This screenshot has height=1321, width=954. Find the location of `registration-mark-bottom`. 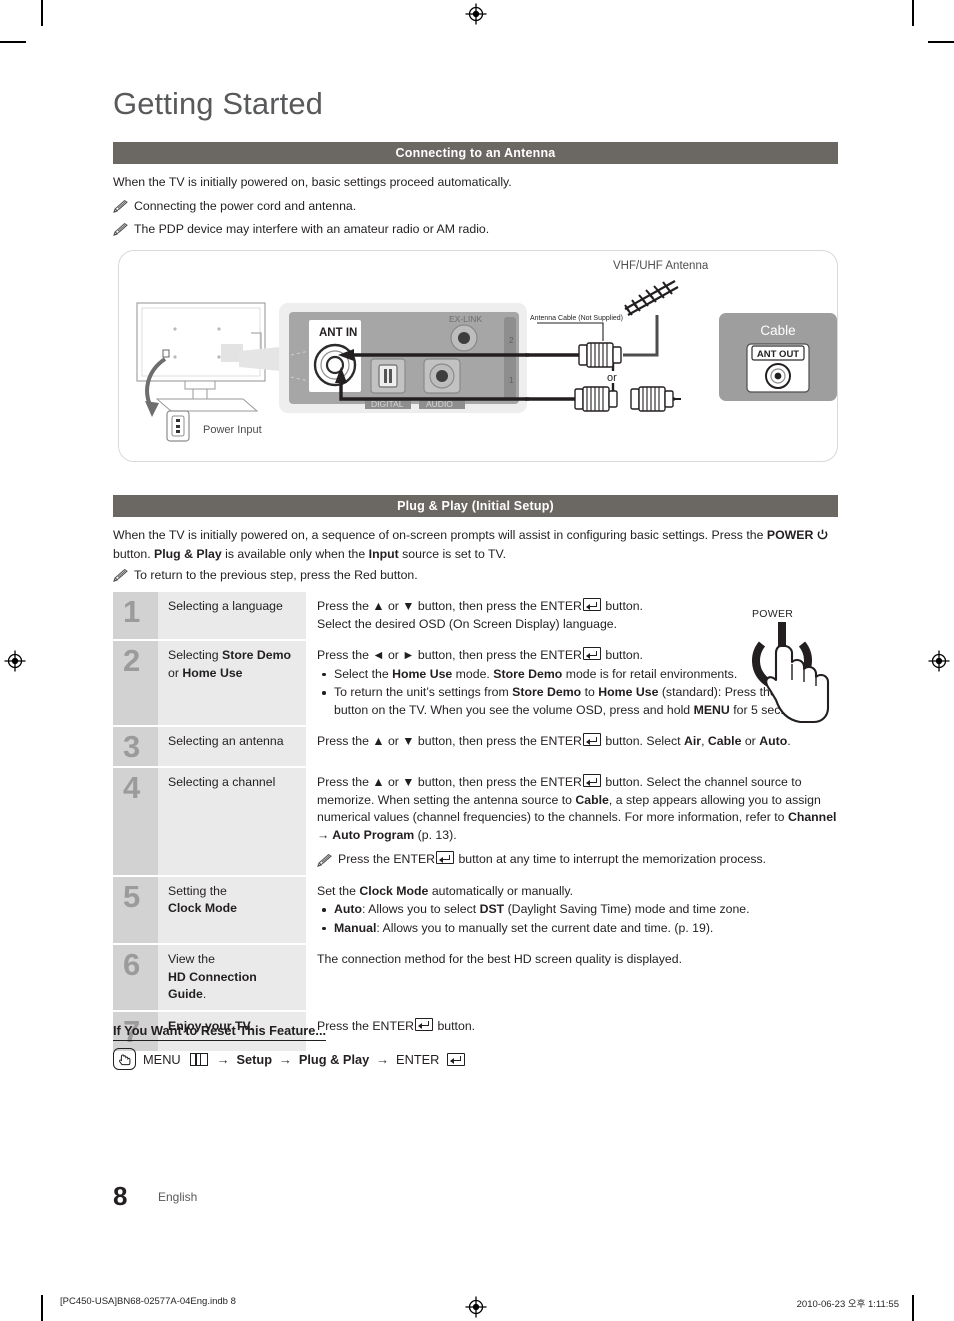

registration-mark-bottom is located at coordinates (476, 1307).